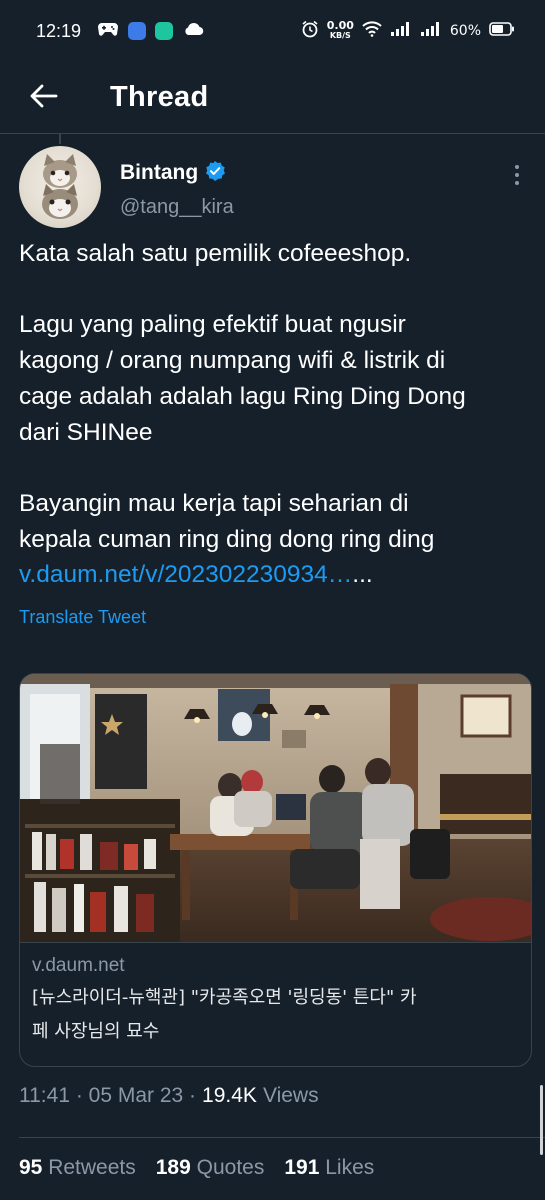 This screenshot has height=1200, width=545. What do you see at coordinates (282, 1137) in the screenshot?
I see `divider` at bounding box center [282, 1137].